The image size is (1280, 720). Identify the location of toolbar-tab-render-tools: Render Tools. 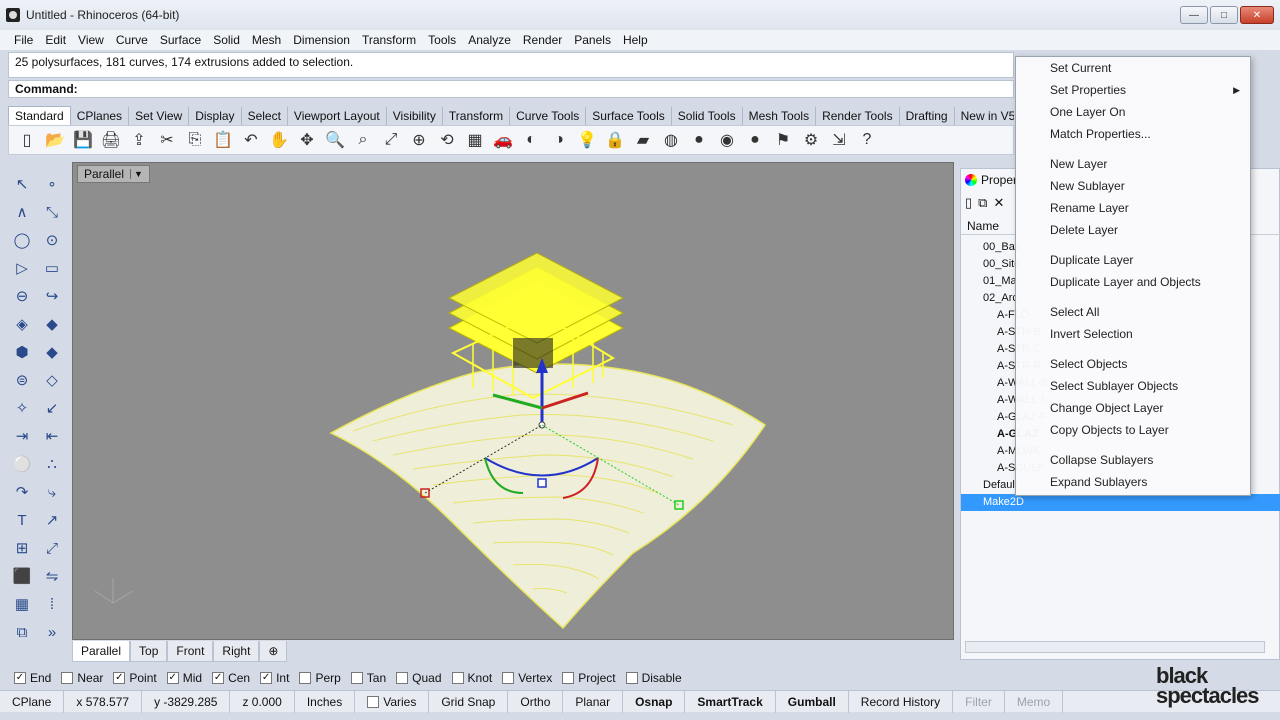
(858, 116).